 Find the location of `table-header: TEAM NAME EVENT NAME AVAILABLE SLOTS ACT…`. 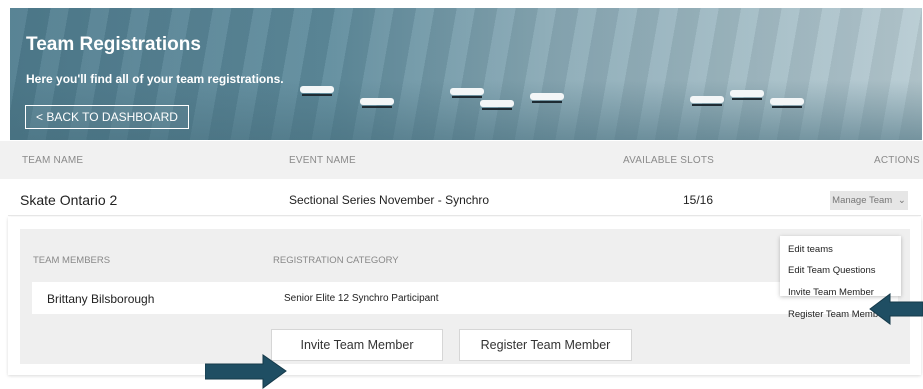

table-header: TEAM NAME EVENT NAME AVAILABLE SLOTS ACT… is located at coordinates (461, 160).